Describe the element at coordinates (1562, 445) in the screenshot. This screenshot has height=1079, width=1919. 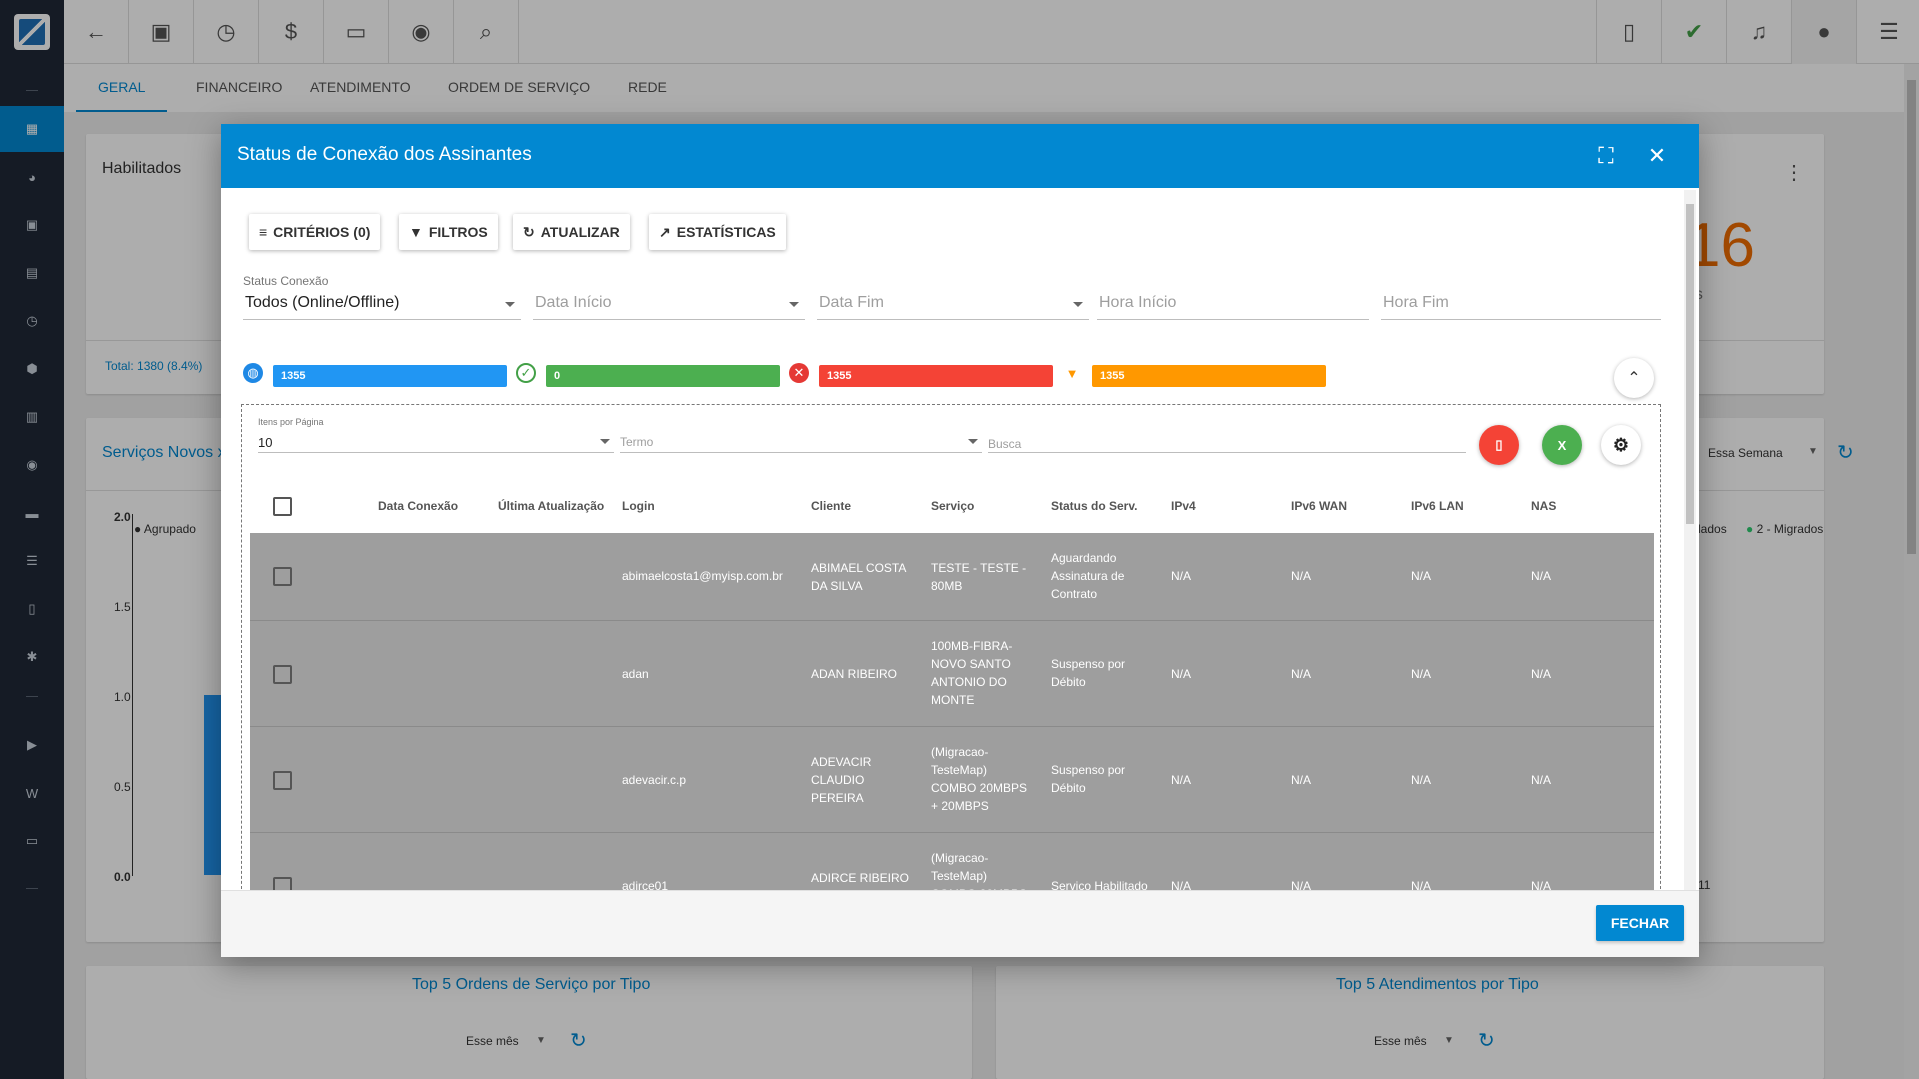
I see `export-excel-icon: X` at that location.